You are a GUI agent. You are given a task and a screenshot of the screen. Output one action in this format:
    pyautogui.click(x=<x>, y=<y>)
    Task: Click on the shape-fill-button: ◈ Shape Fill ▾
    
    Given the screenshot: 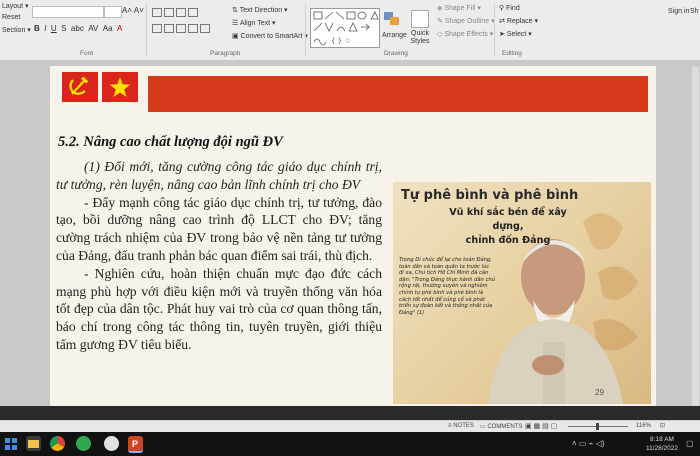 What is the action you would take?
    pyautogui.click(x=459, y=8)
    